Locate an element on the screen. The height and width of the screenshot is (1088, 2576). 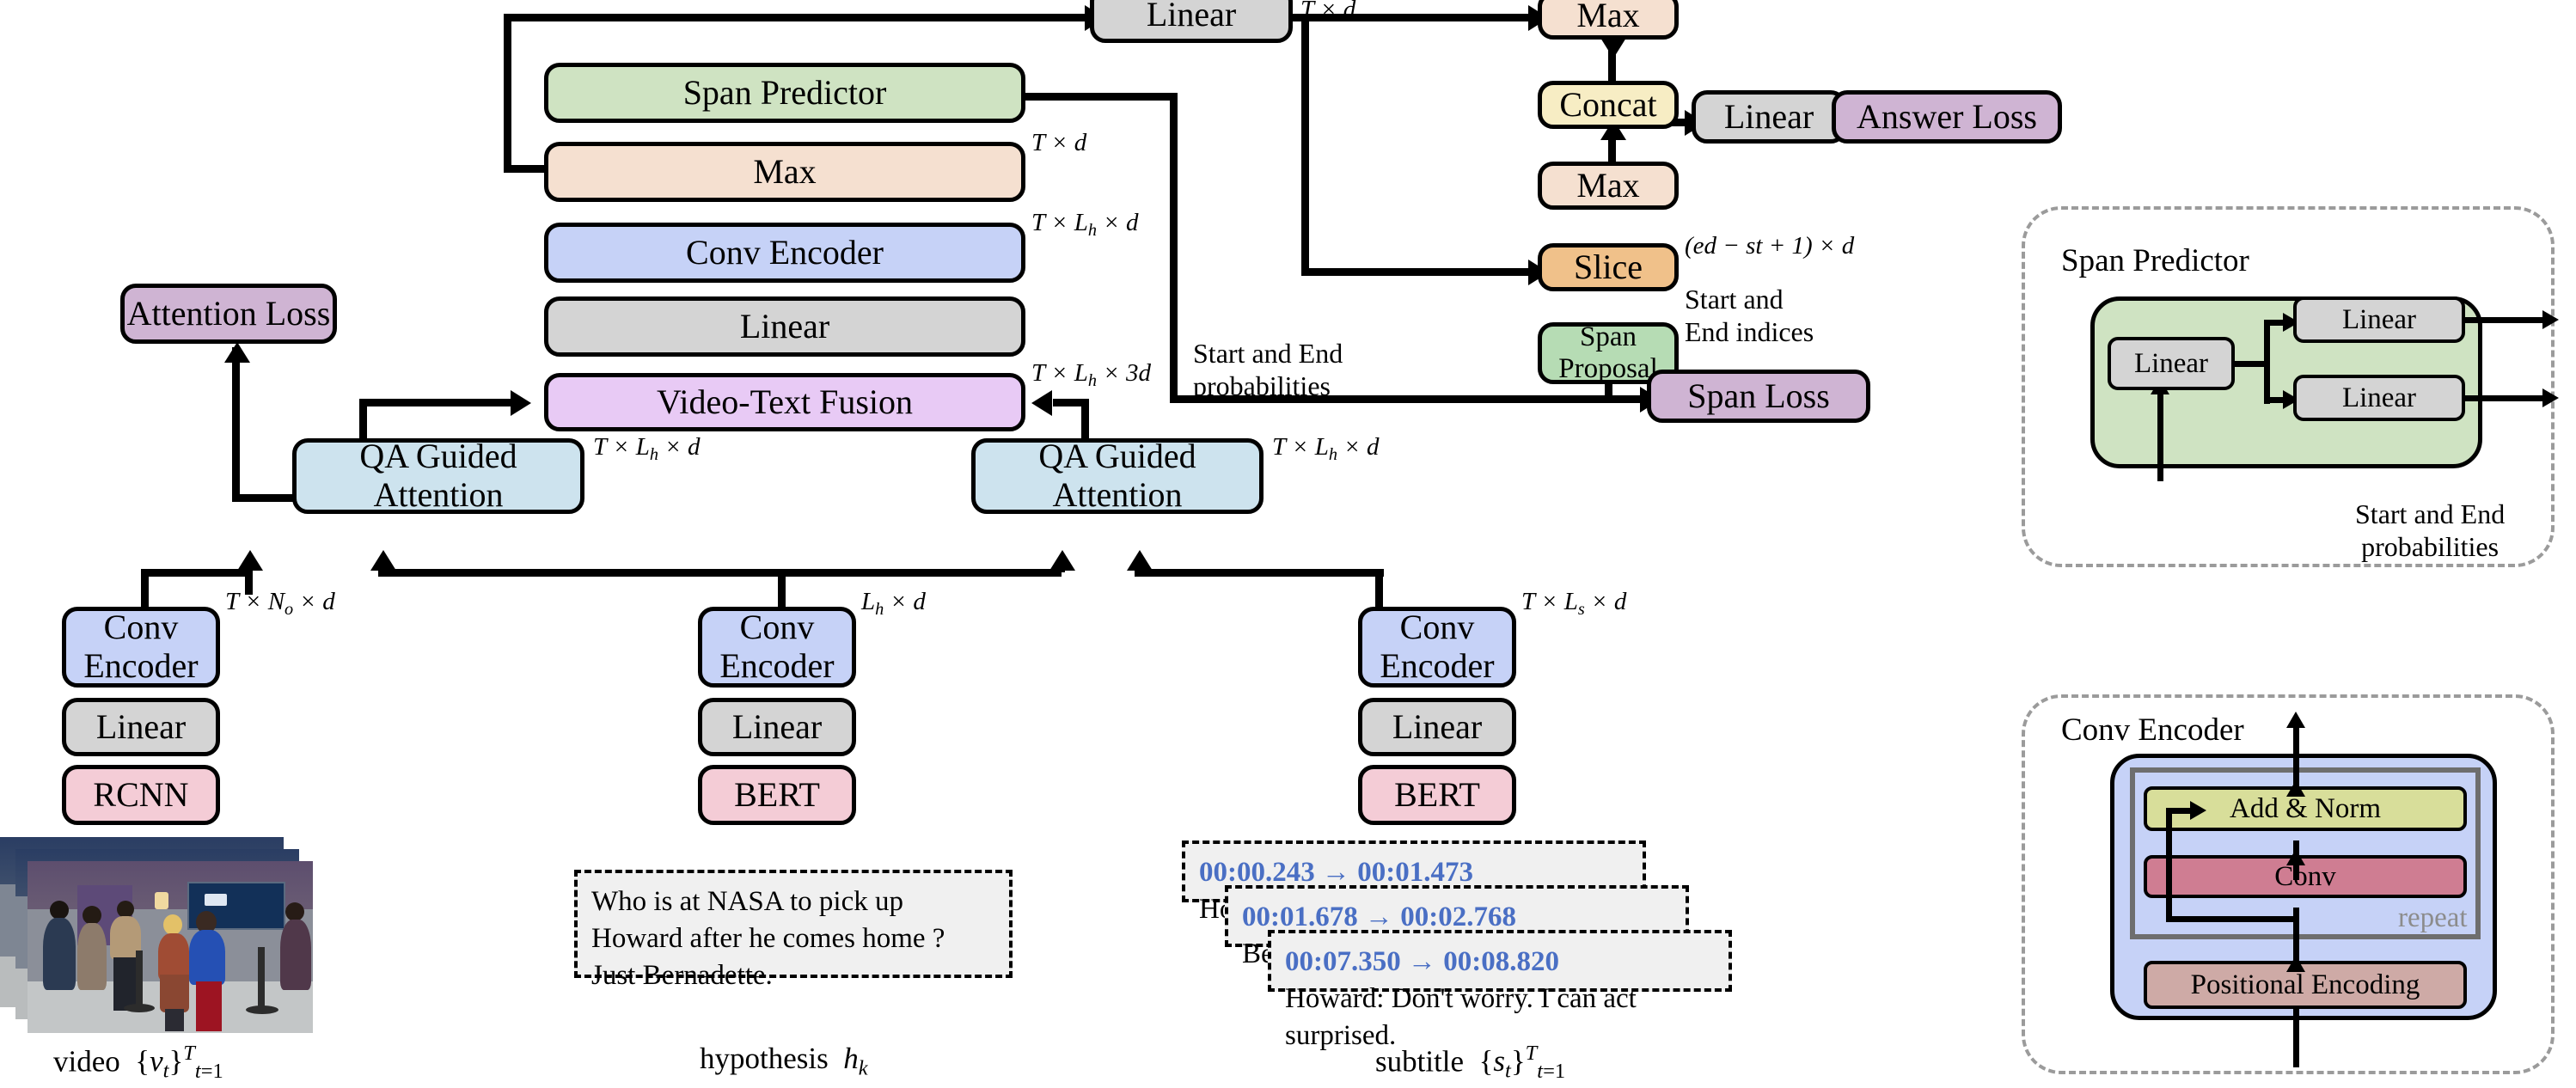
node-conv-encoder-video: Conv Encoder is located at coordinates (141, 647).